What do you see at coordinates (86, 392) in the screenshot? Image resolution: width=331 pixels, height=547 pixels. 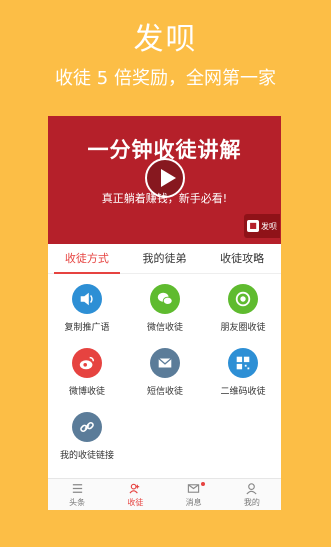 I see `option-label: 微博收徒` at bounding box center [86, 392].